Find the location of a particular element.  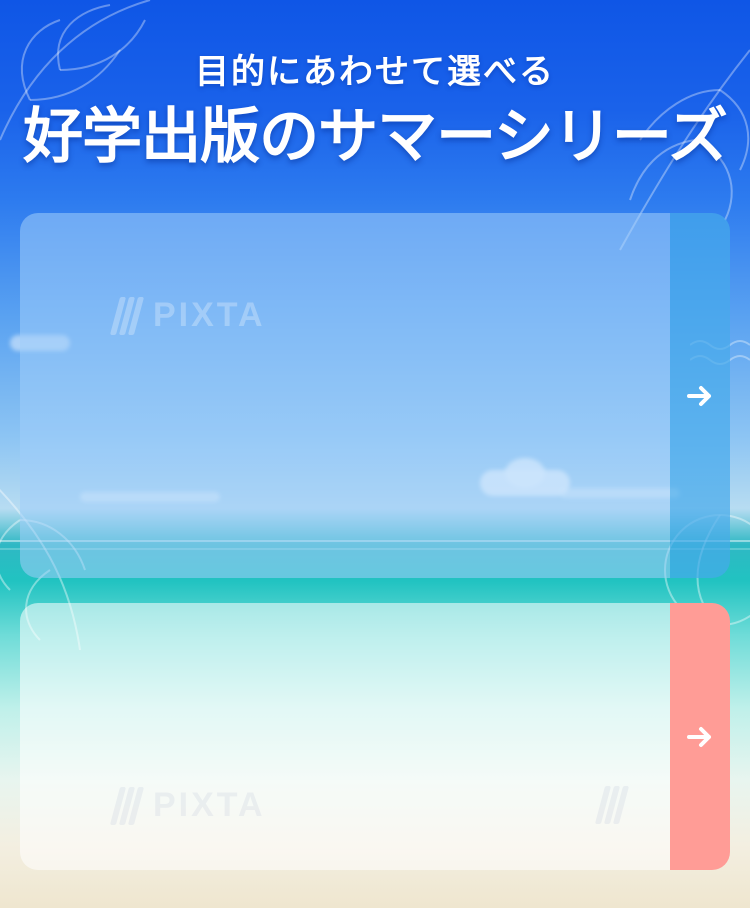

banner-subtitle: 目的にあわせて選べる is located at coordinates (375, 72).